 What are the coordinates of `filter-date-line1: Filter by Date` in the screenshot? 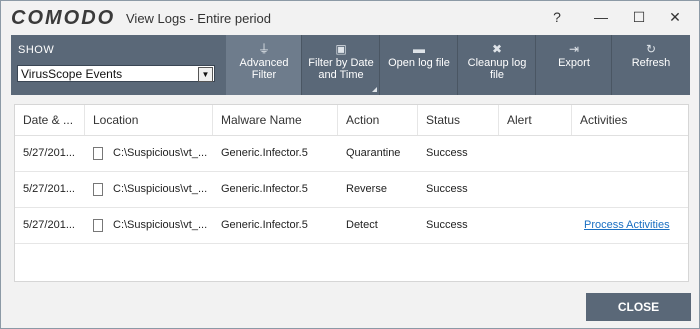 It's located at (341, 63).